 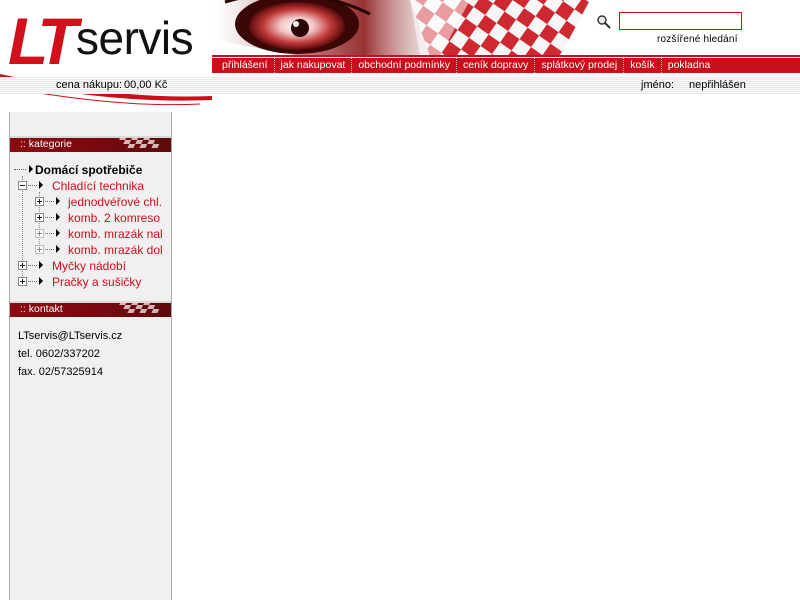 I want to click on advanced-search-link: rozšířené hledání, so click(x=697, y=39).